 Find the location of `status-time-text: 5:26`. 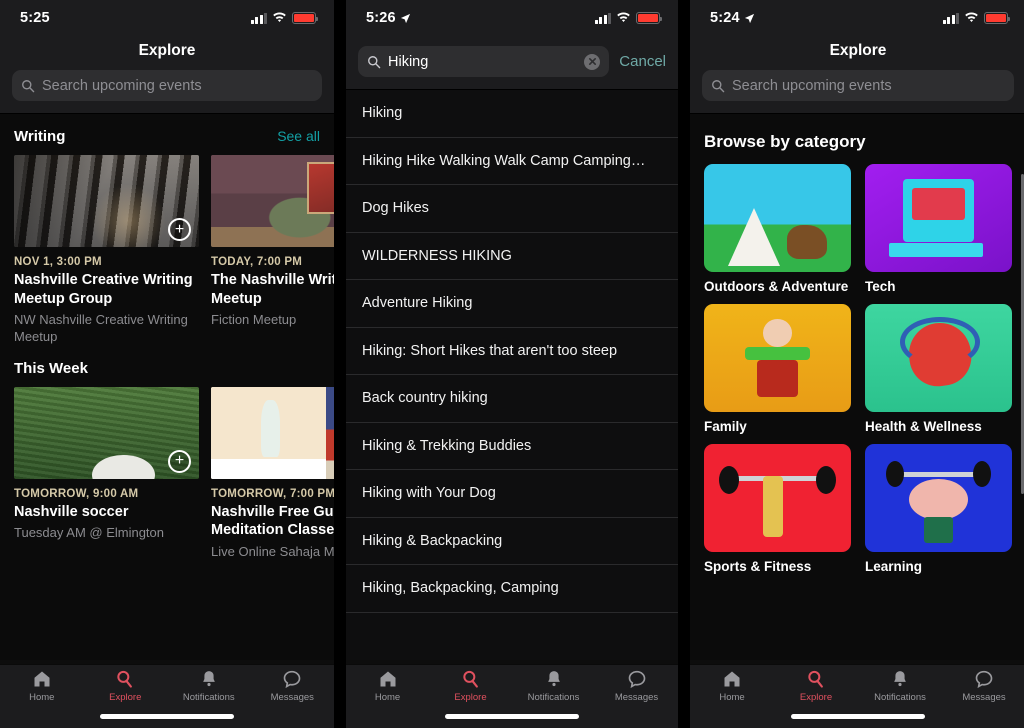

status-time-text: 5:26 is located at coordinates (381, 18).